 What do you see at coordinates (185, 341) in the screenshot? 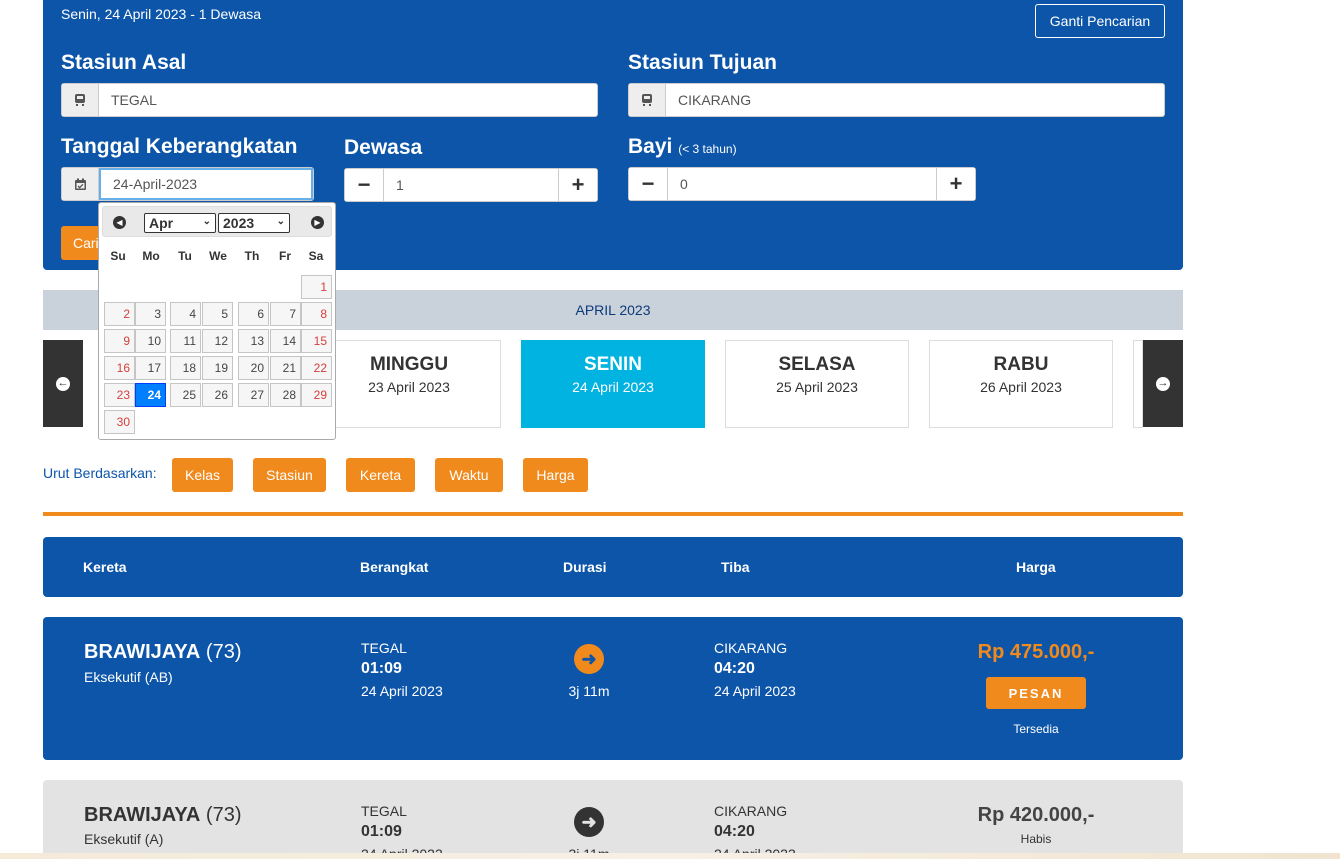
I see `calendar-day: 11` at bounding box center [185, 341].